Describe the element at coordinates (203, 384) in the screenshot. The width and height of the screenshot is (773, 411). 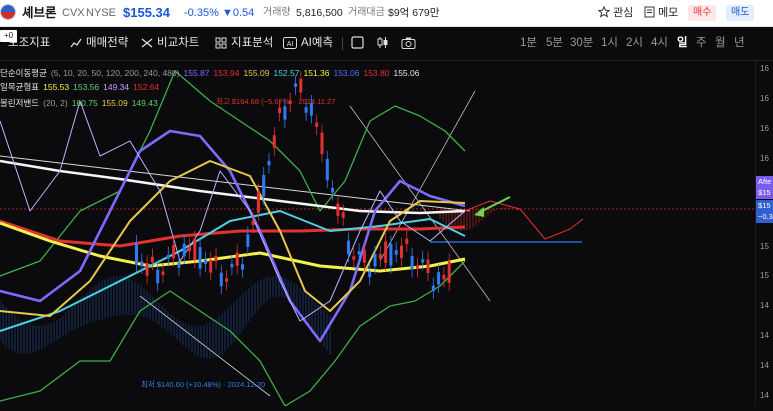
I see `low-annotation: 최저 $140.60 (+10.48%) · 2024.12.20` at that location.